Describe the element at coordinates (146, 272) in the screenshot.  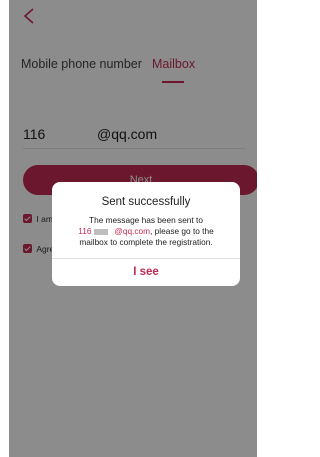
I see `i-see-button: I see` at that location.